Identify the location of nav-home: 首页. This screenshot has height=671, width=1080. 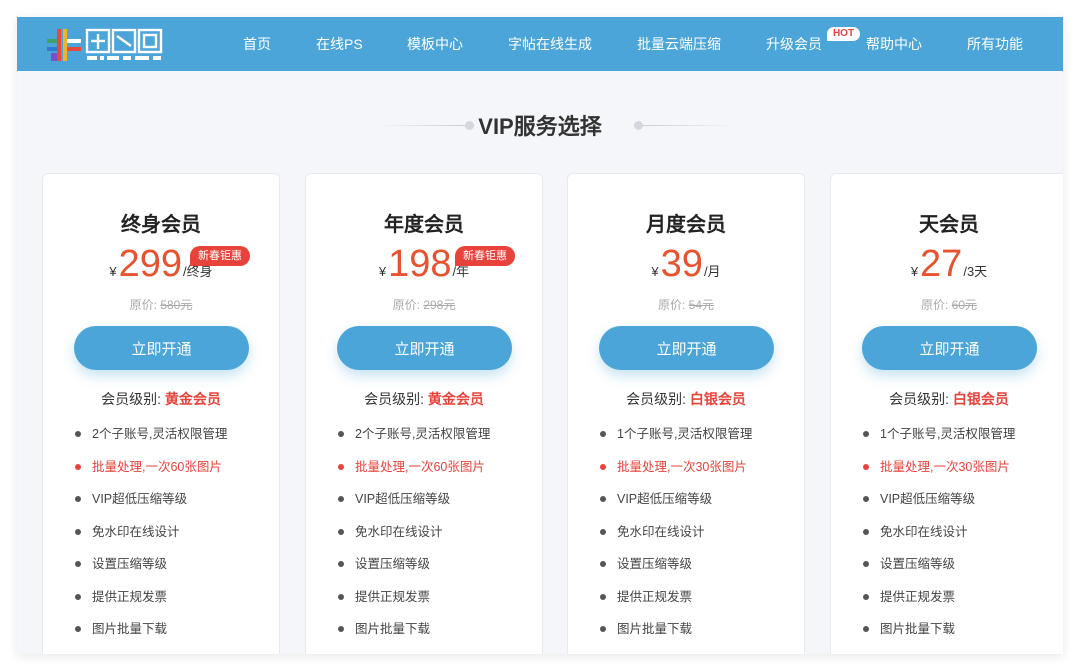
(257, 44).